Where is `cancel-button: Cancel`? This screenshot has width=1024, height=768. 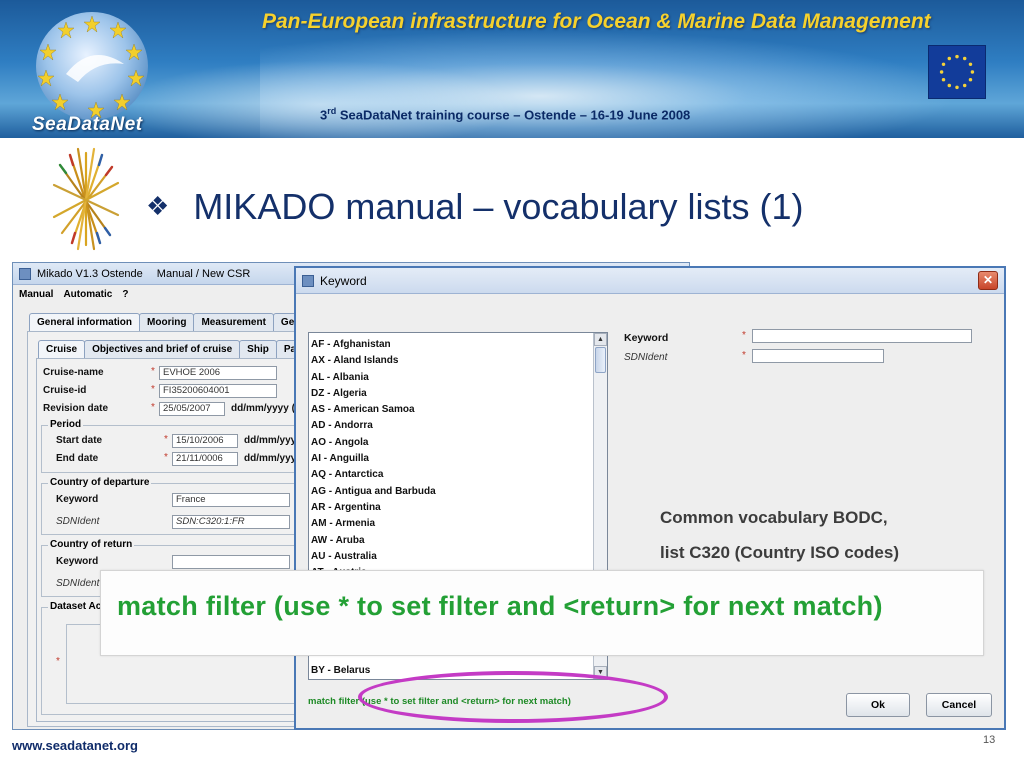 cancel-button: Cancel is located at coordinates (959, 705).